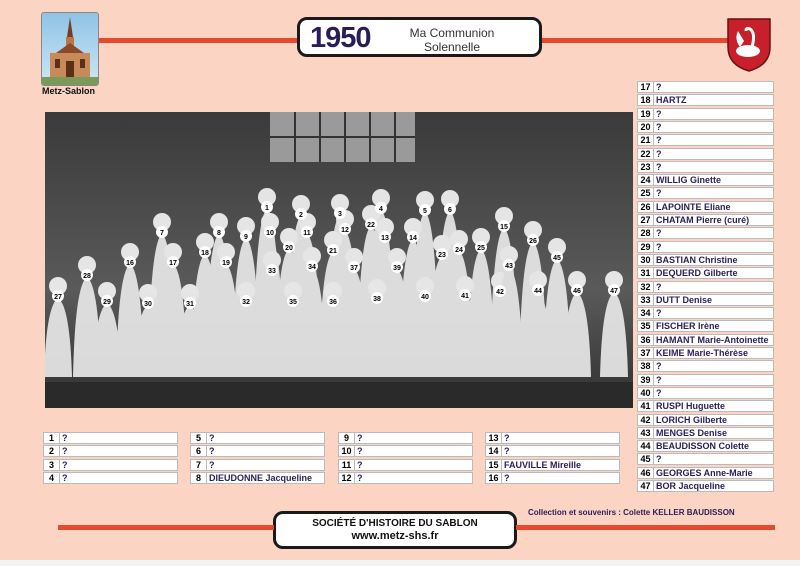  Describe the element at coordinates (533, 241) in the screenshot. I see `photo-number-label: 26` at that location.